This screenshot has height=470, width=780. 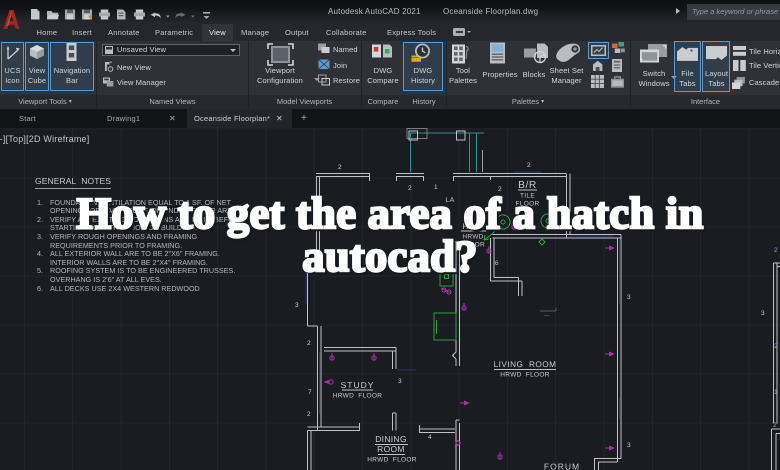 I want to click on svg-text: 1, so click(x=776, y=392).